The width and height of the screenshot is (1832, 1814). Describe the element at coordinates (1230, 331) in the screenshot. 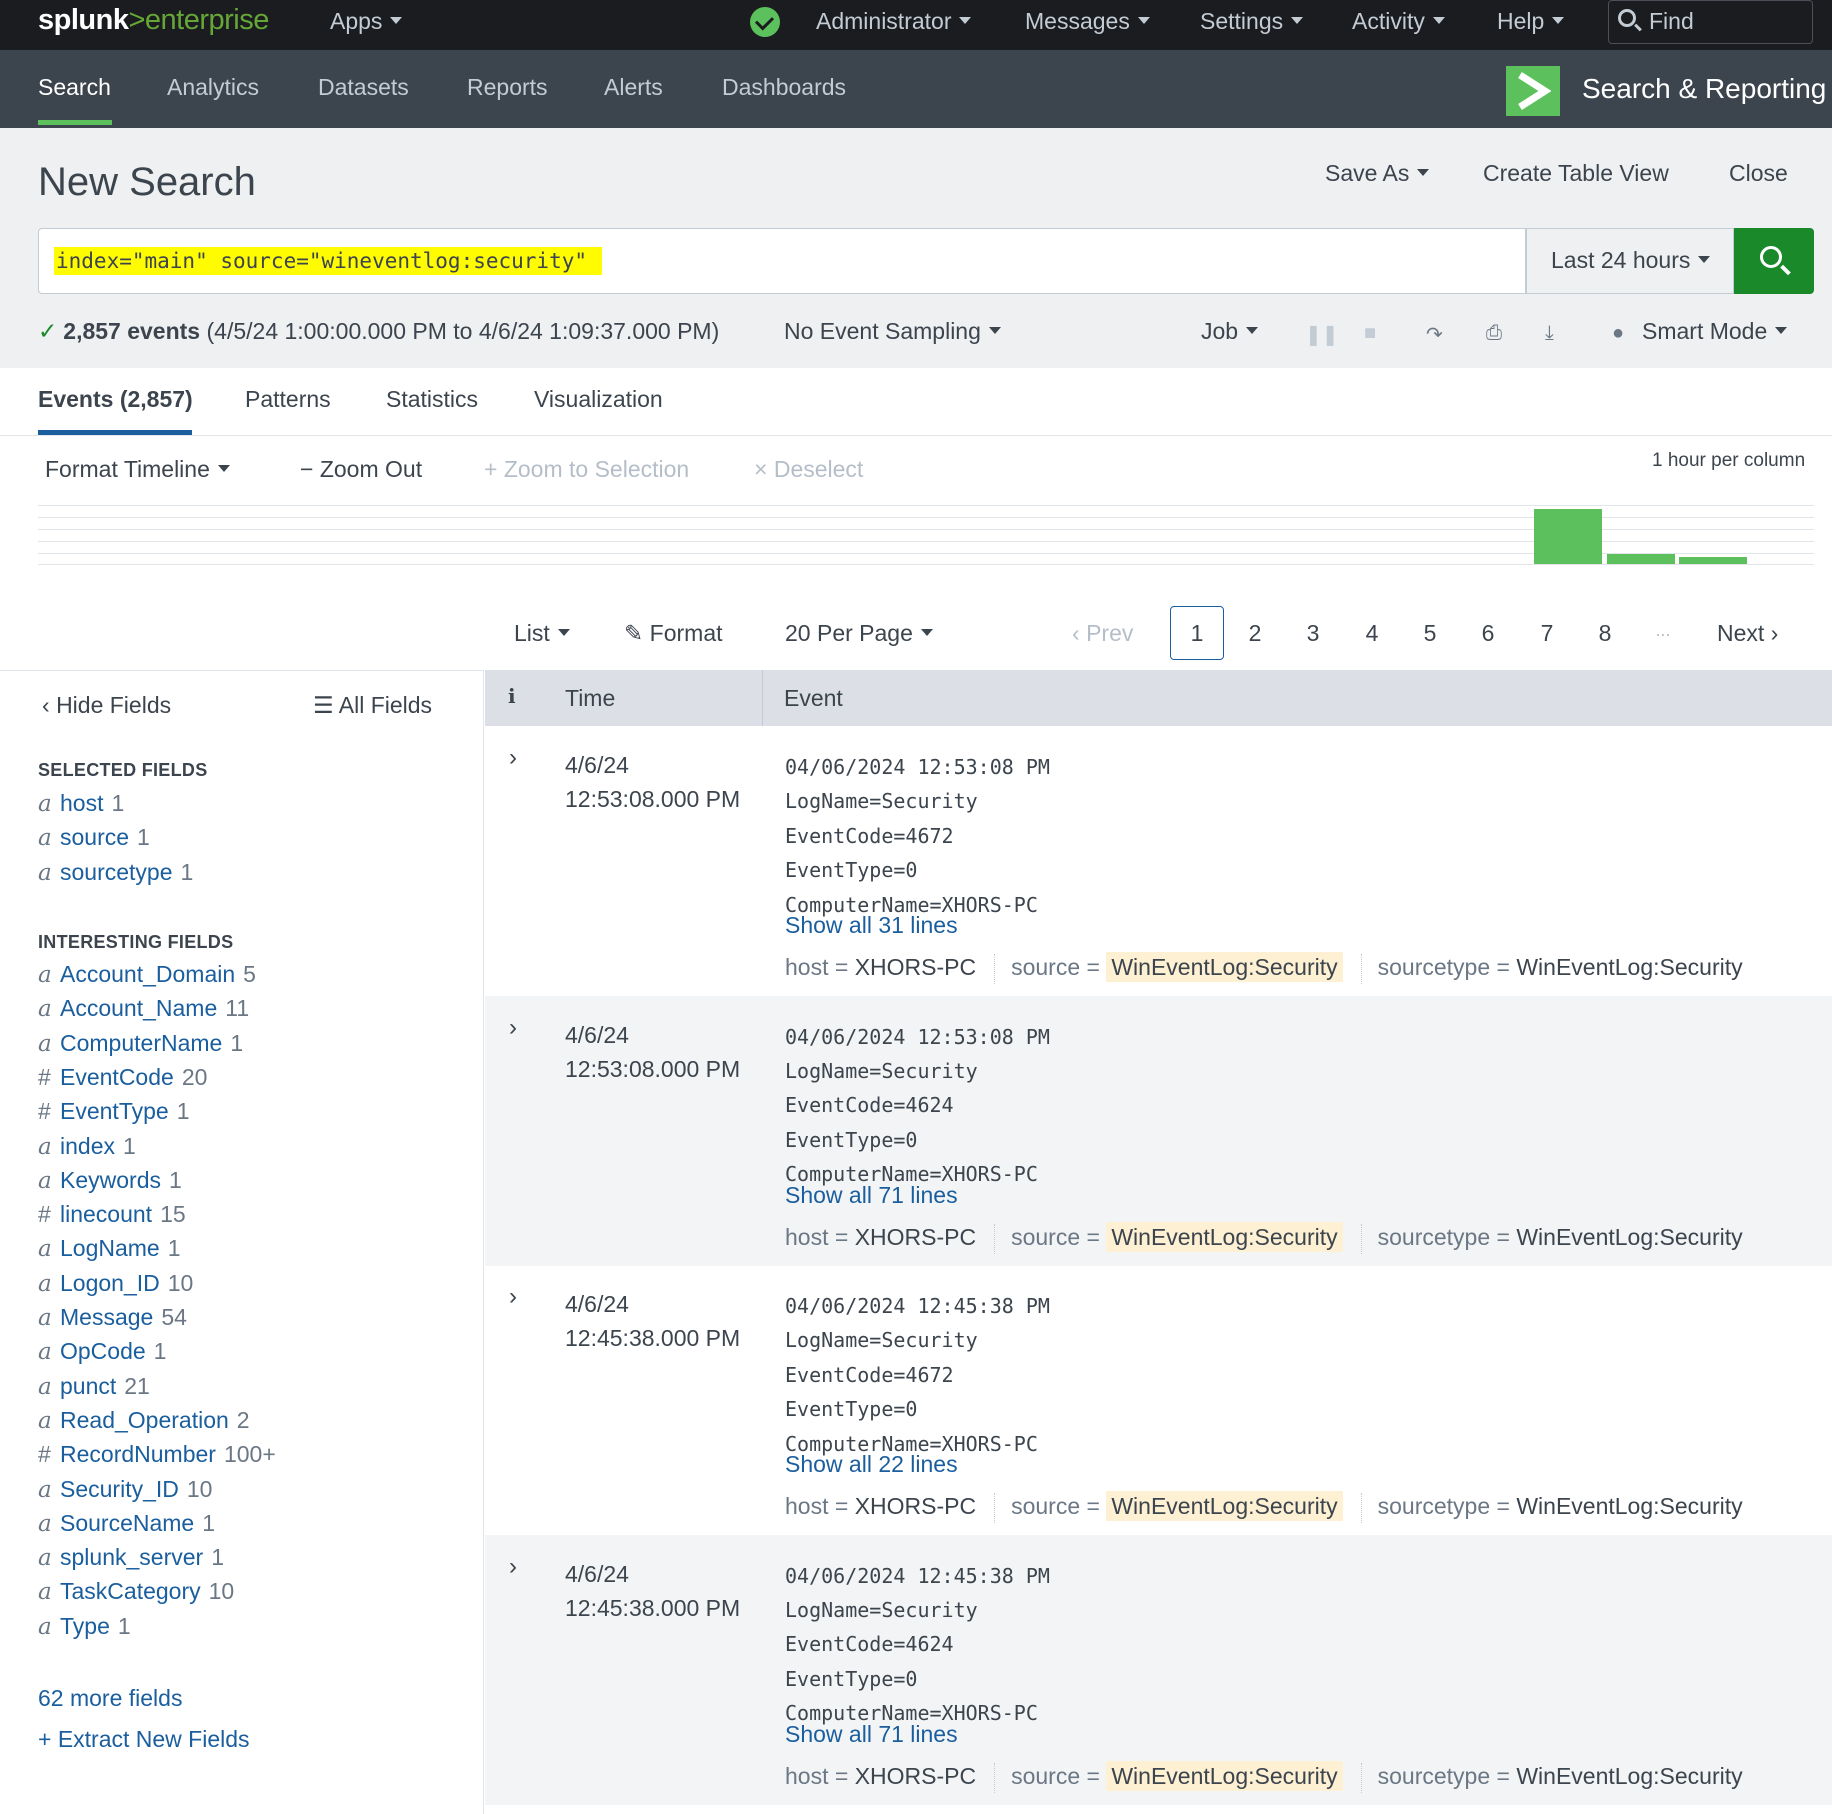

I see `job-menu: Job` at that location.